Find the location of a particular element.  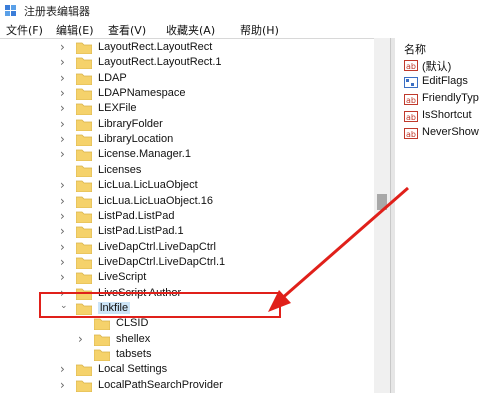

tree-node-label: LDAP is located at coordinates (112, 77).